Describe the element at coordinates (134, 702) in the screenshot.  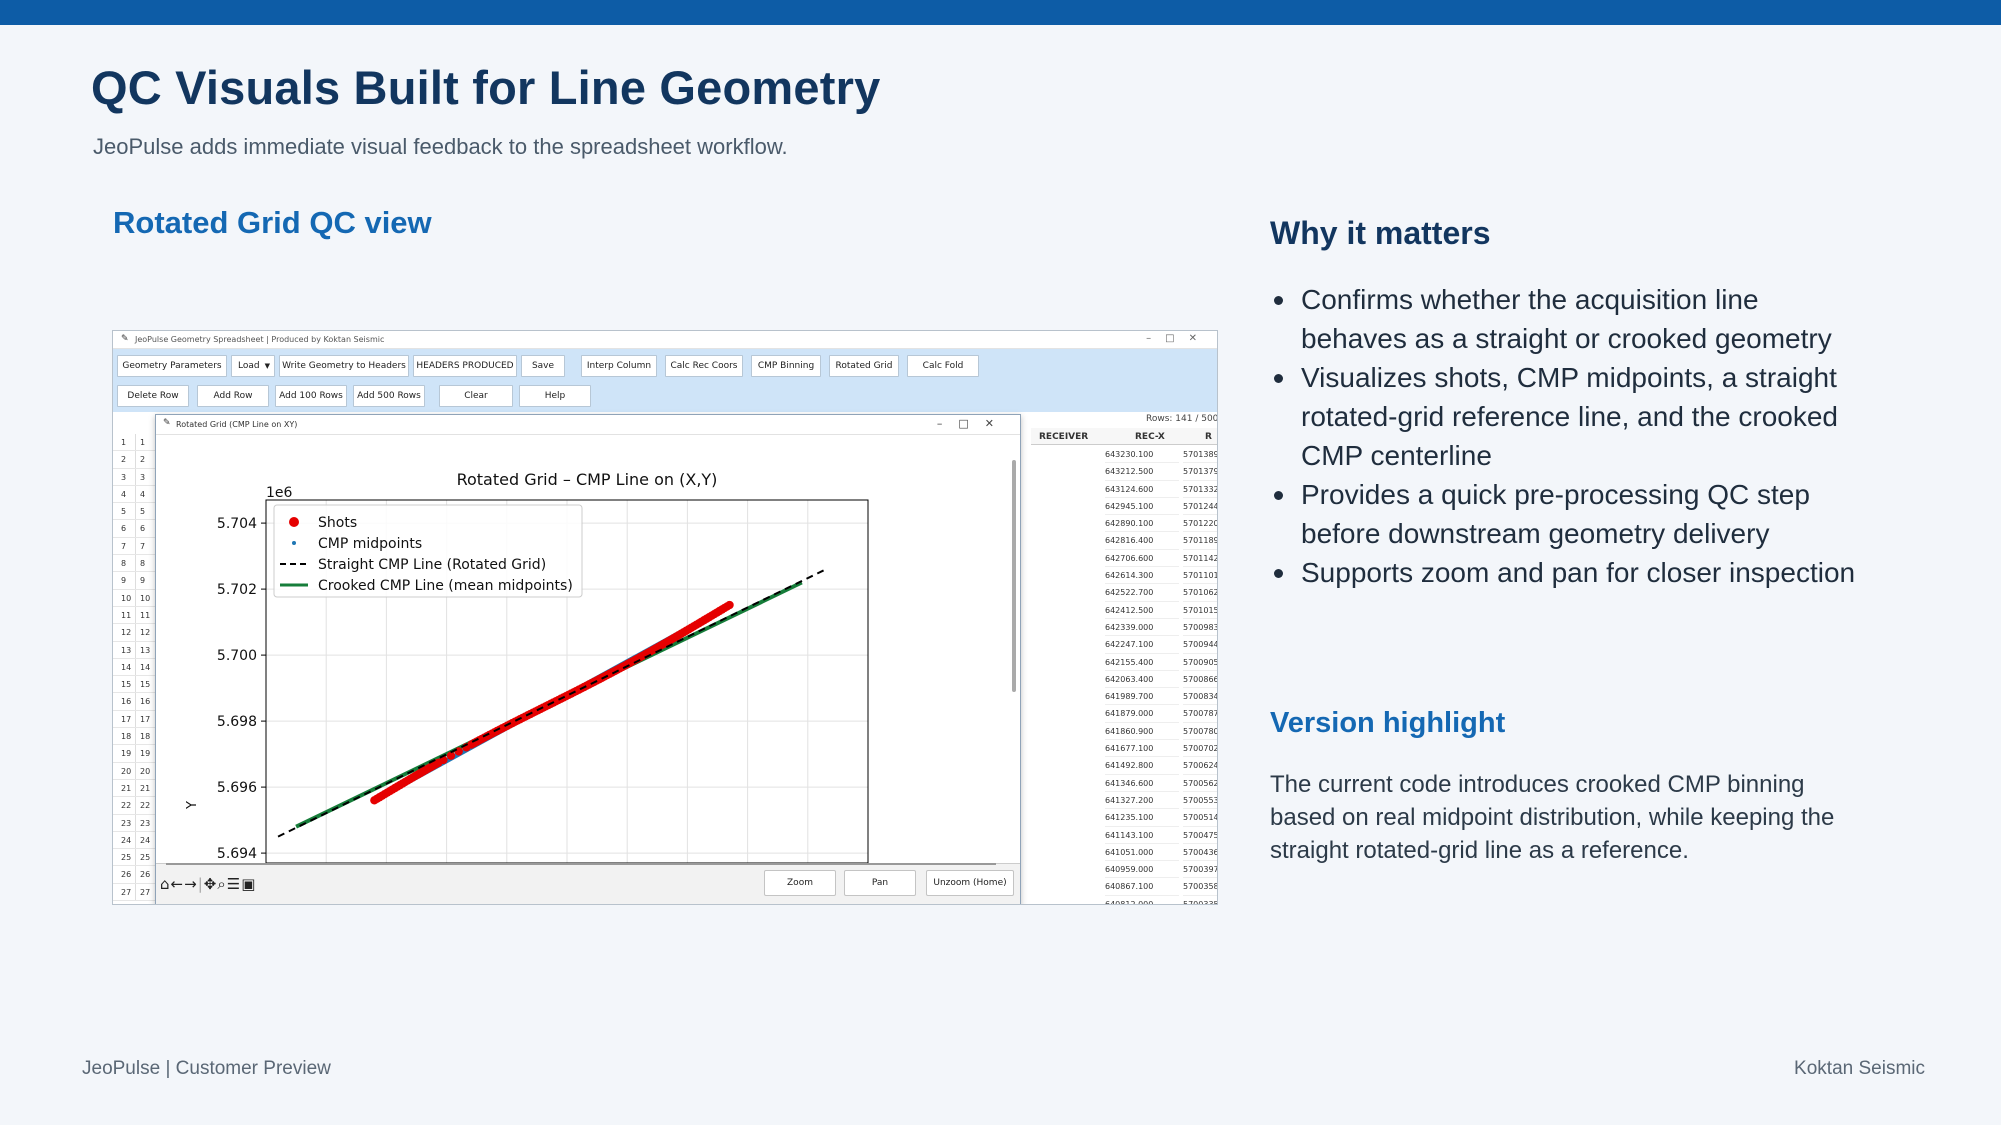
I see `table-row-header: 16 16` at that location.